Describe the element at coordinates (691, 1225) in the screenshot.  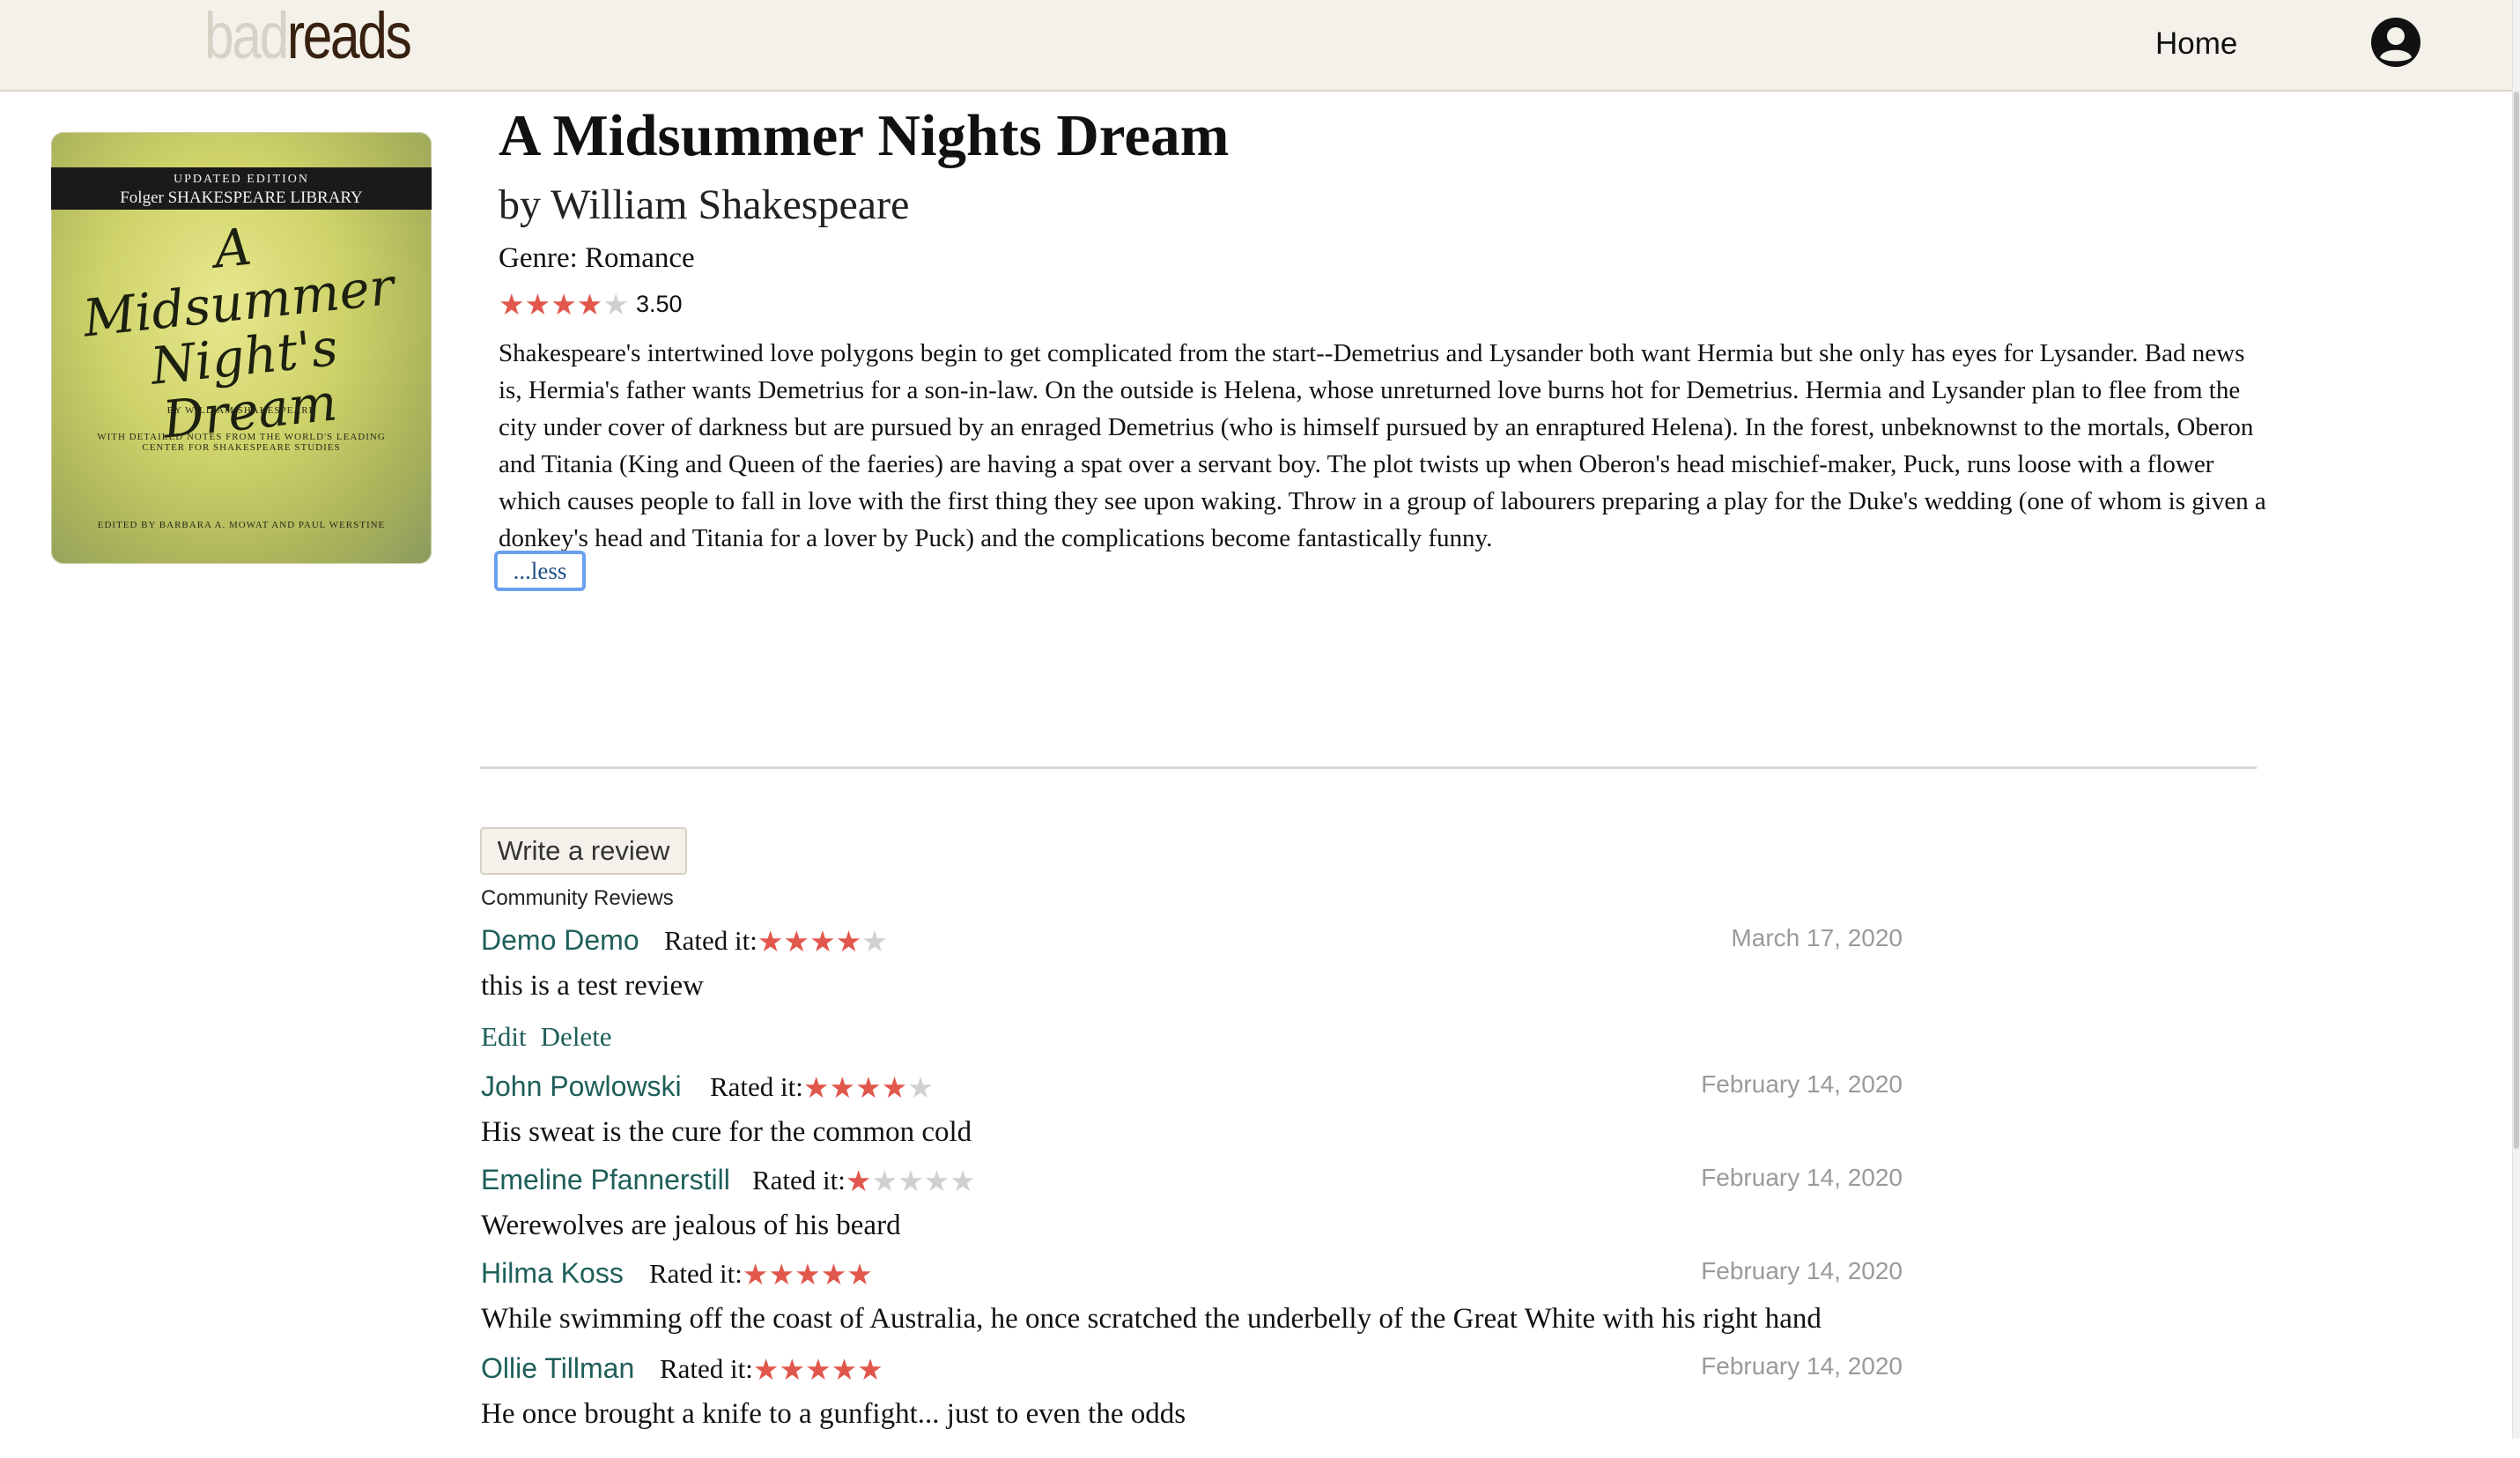
I see `review-text: Werewolves are jealous of his beard` at that location.